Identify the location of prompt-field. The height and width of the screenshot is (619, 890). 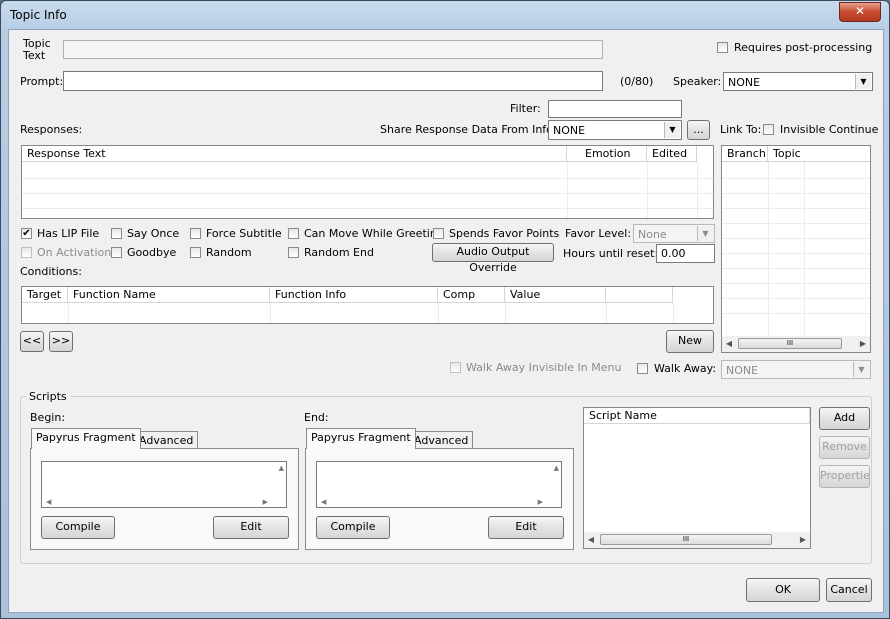
(333, 81).